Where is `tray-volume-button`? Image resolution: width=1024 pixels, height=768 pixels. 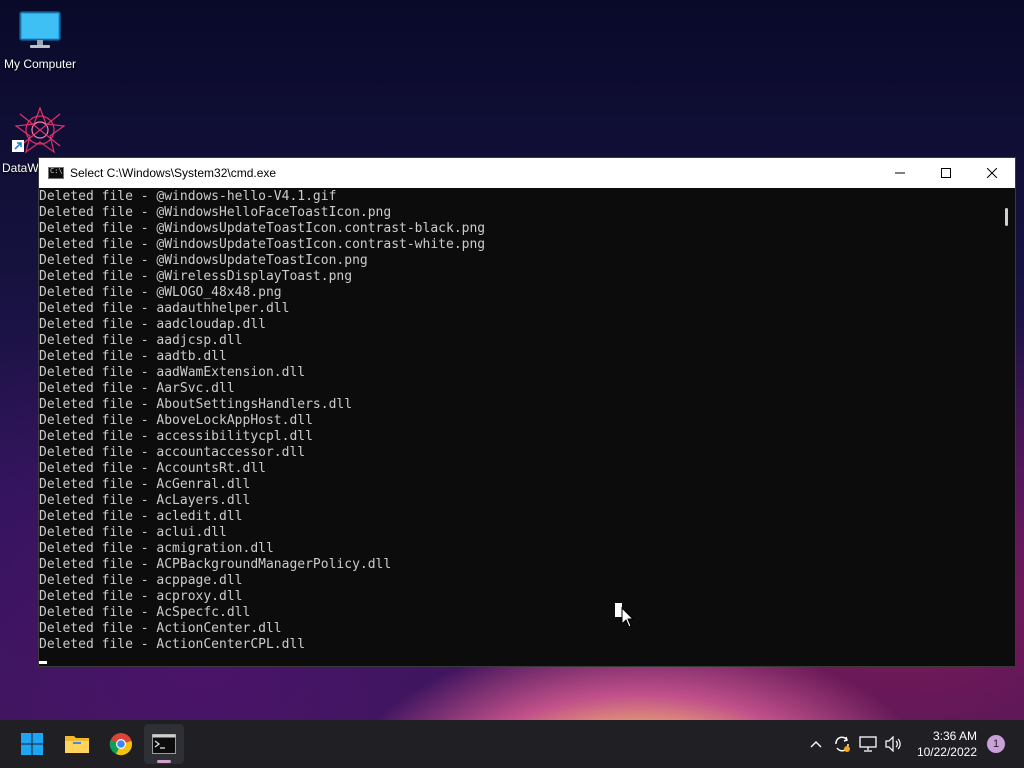
tray-volume-button is located at coordinates (894, 744).